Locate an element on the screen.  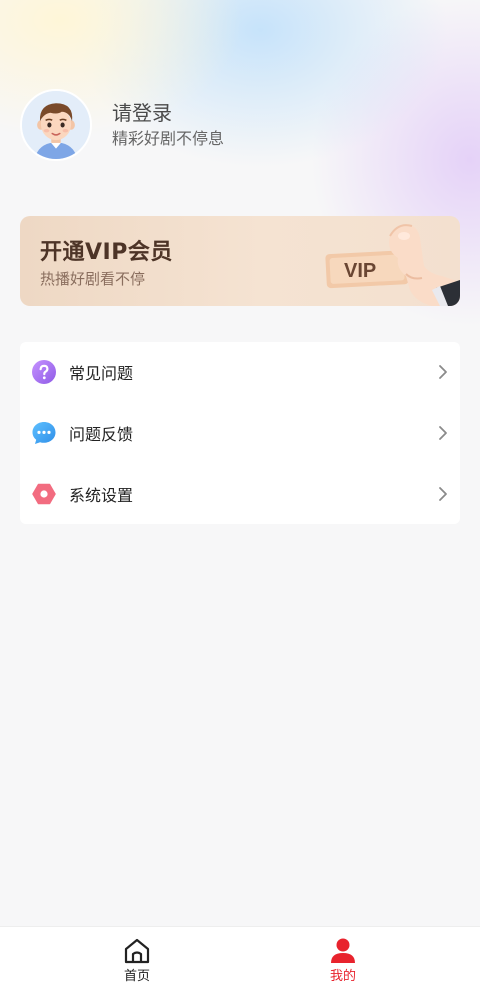
profile-section: 请登录 精彩好剧不停息 is located at coordinates (240, 125).